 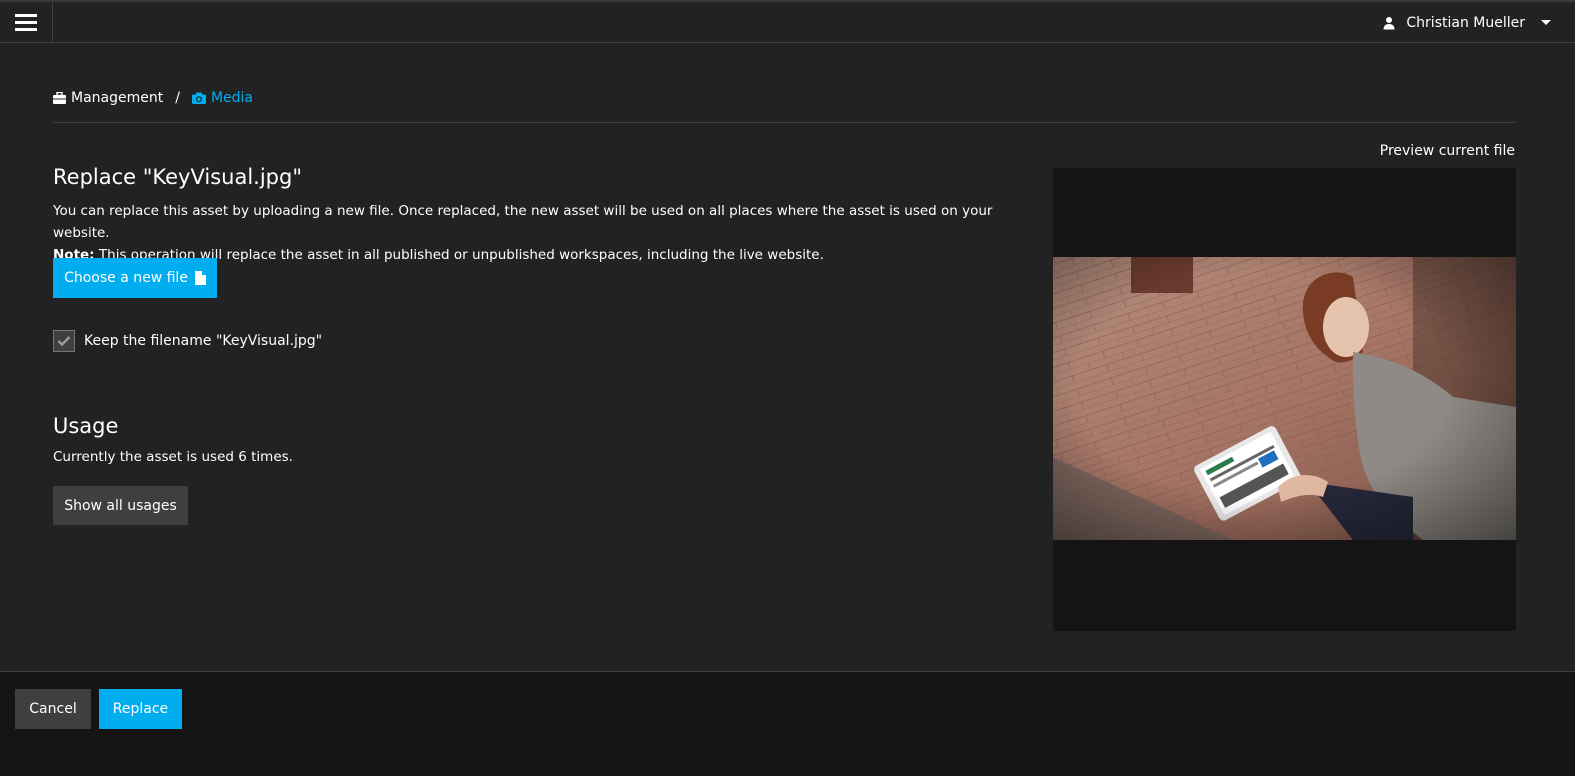 I want to click on keep-filename-checkbox, so click(x=64, y=341).